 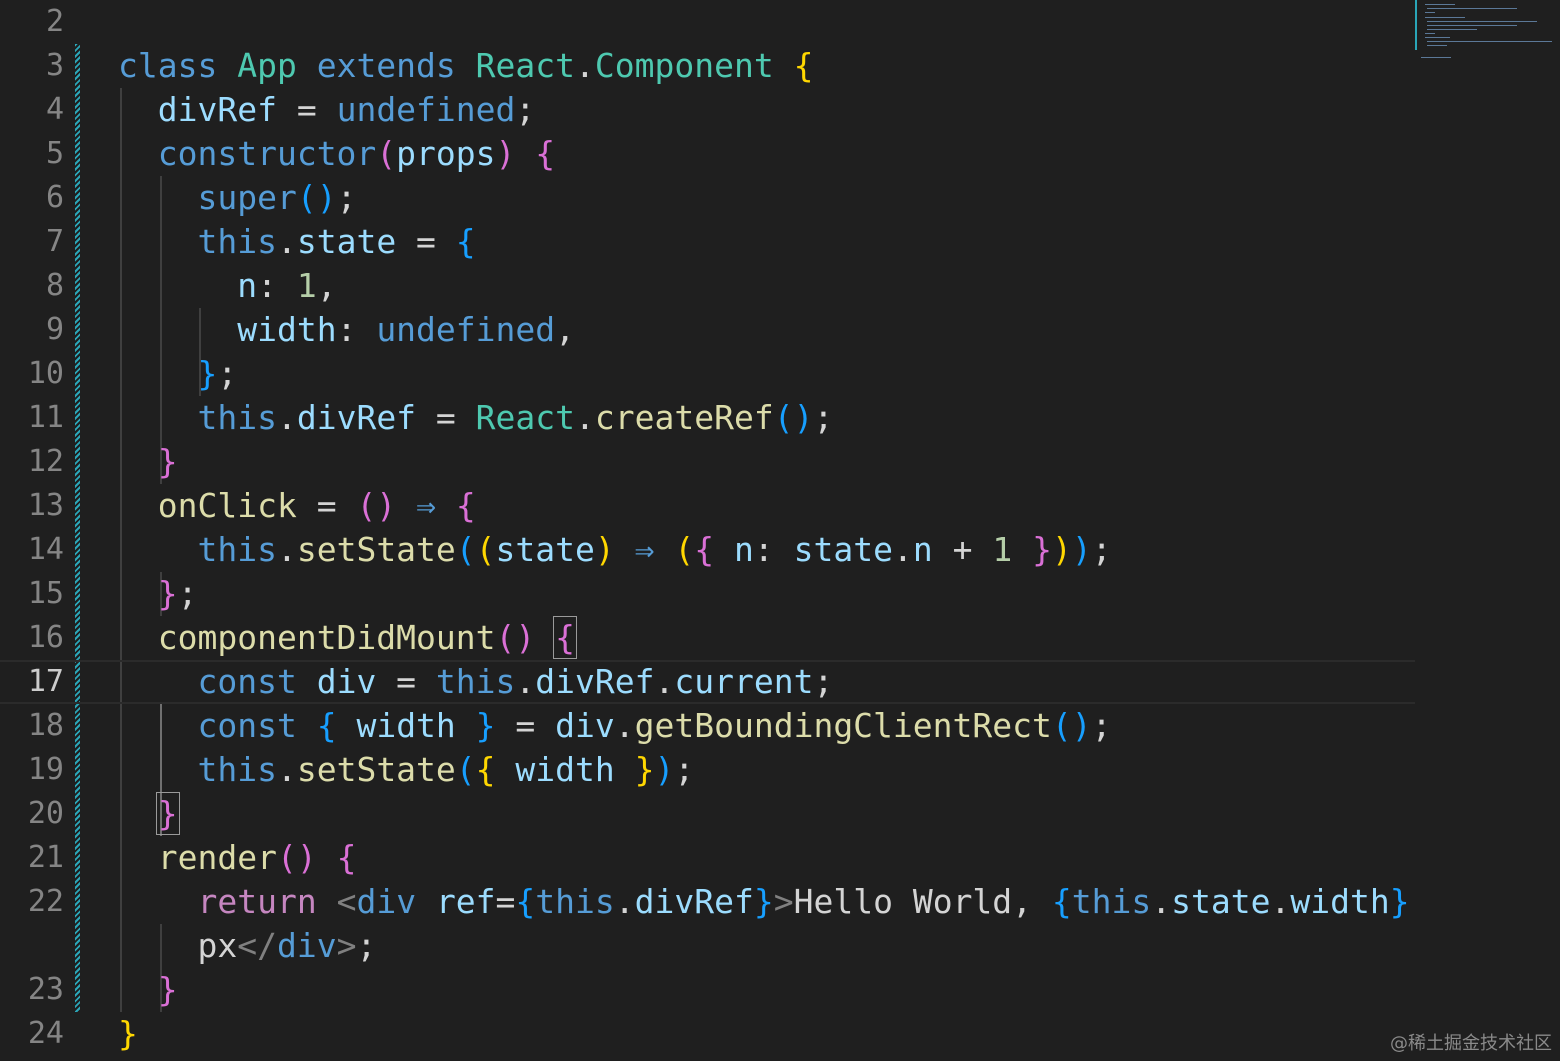 I want to click on code-token: React, so click(x=525, y=417).